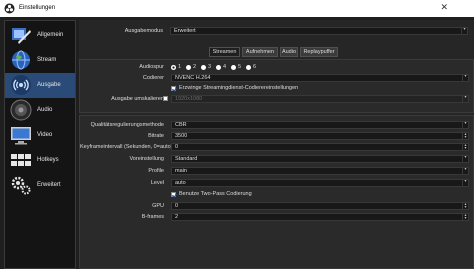 Image resolution: width=474 pixels, height=269 pixels. I want to click on close-icon: ✕, so click(444, 7).